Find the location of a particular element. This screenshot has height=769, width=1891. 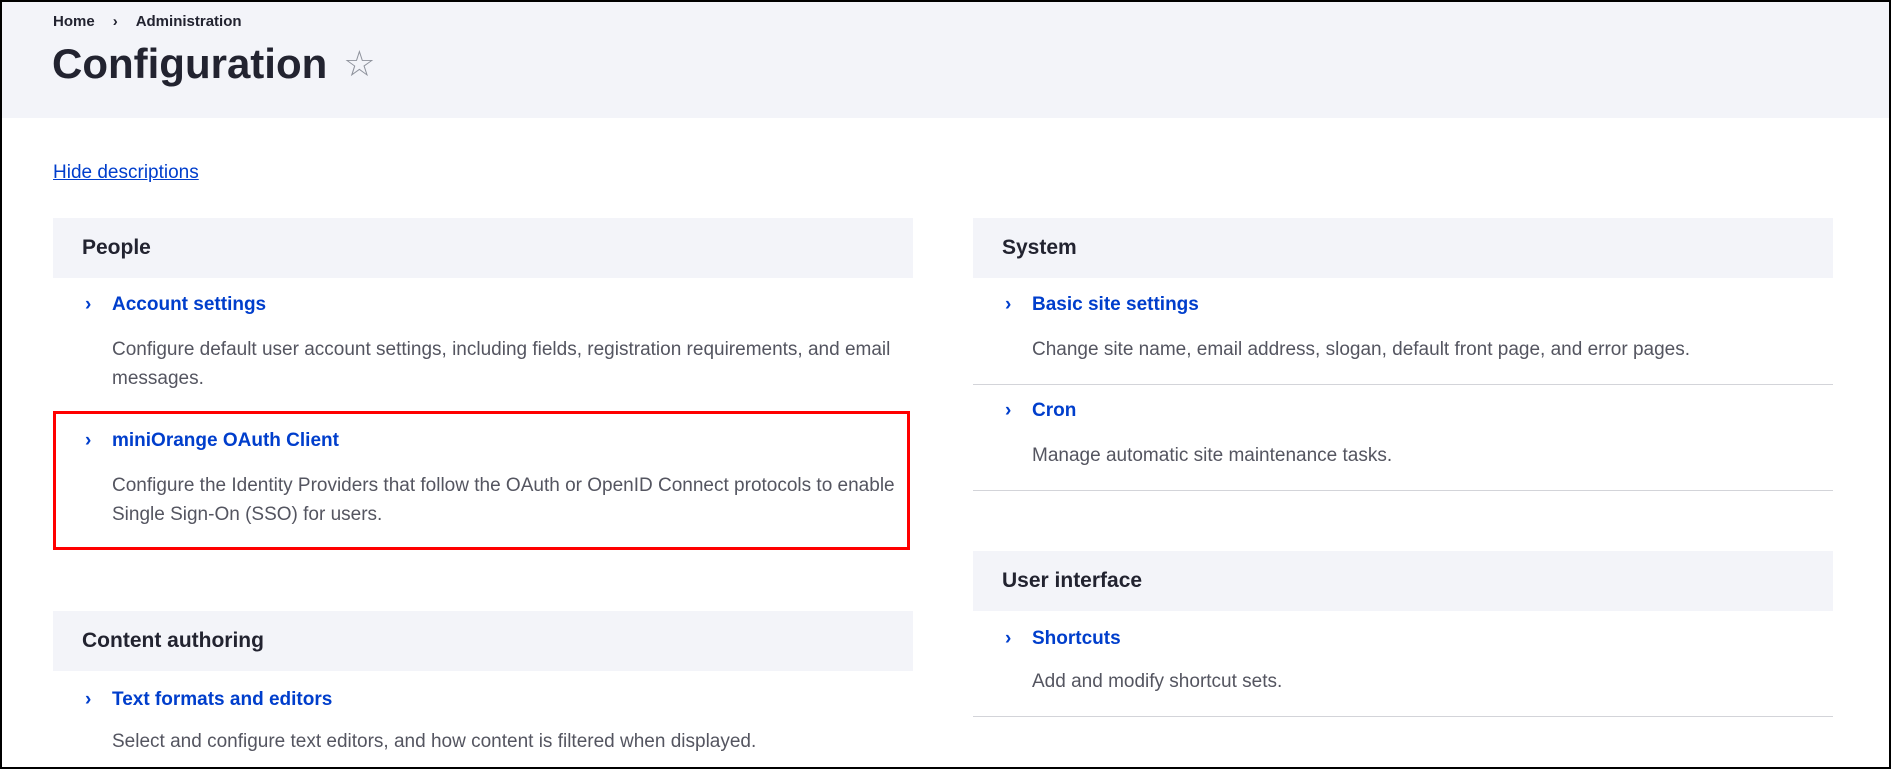

breadcrumb: Home › Administration is located at coordinates (147, 21).